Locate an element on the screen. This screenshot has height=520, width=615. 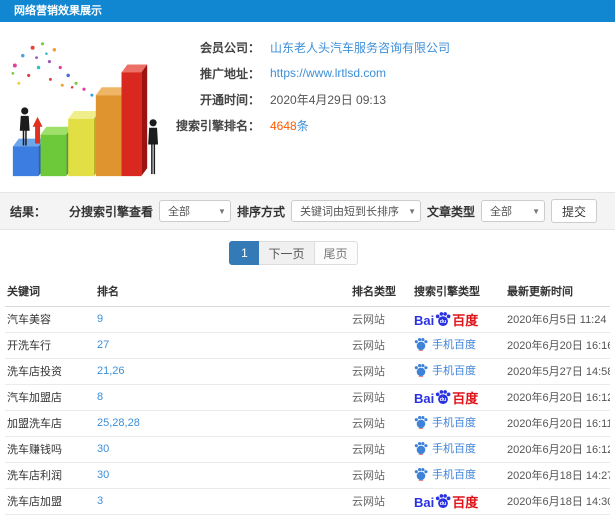
member-company-link: 山东老人头汽车服务咨询有限公司 is located at coordinates (360, 47).